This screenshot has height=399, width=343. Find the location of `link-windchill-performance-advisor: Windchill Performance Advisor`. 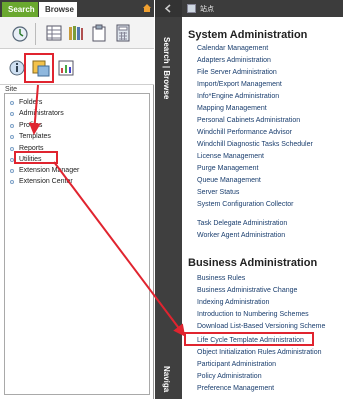

link-windchill-performance-advisor: Windchill Performance Advisor is located at coordinates (244, 132).